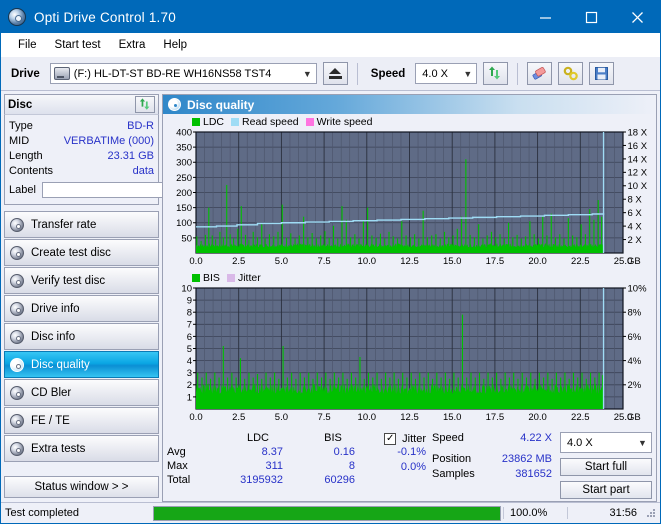  What do you see at coordinates (145, 104) in the screenshot?
I see `disc-refresh-button` at bounding box center [145, 104].